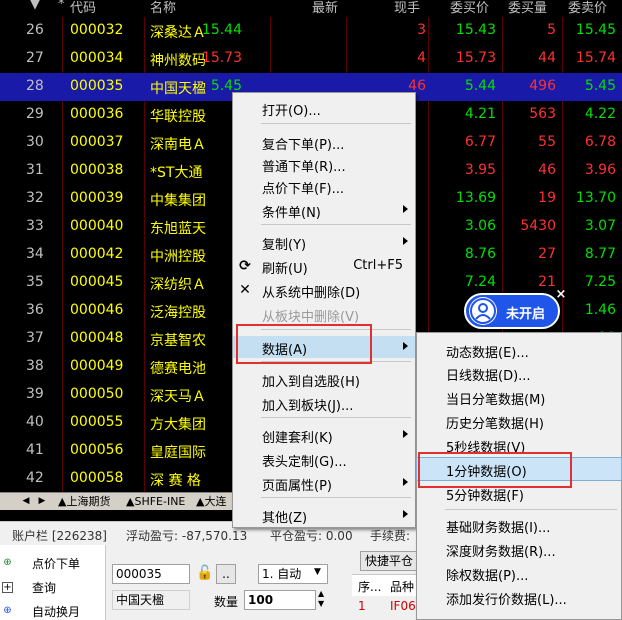 The width and height of the screenshot is (622, 620). I want to click on highlight-box-1min, so click(495, 470).